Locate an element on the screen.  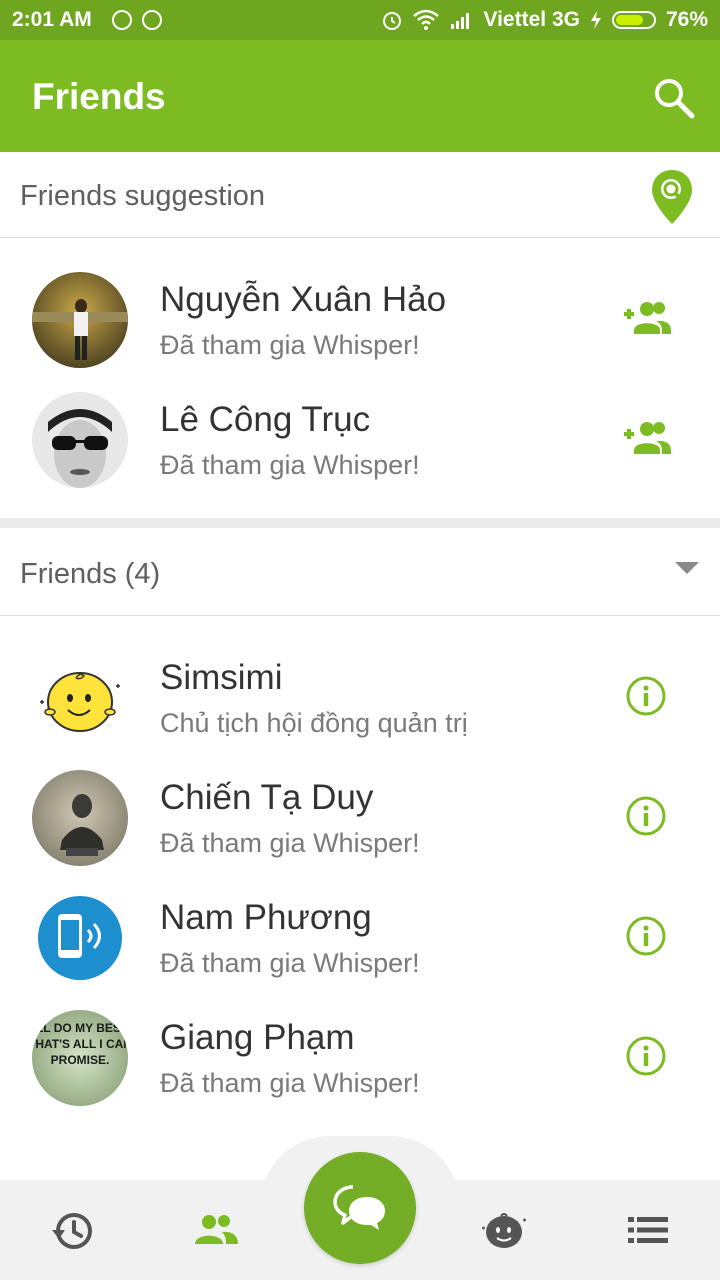
nav-friends is located at coordinates (216, 1230).